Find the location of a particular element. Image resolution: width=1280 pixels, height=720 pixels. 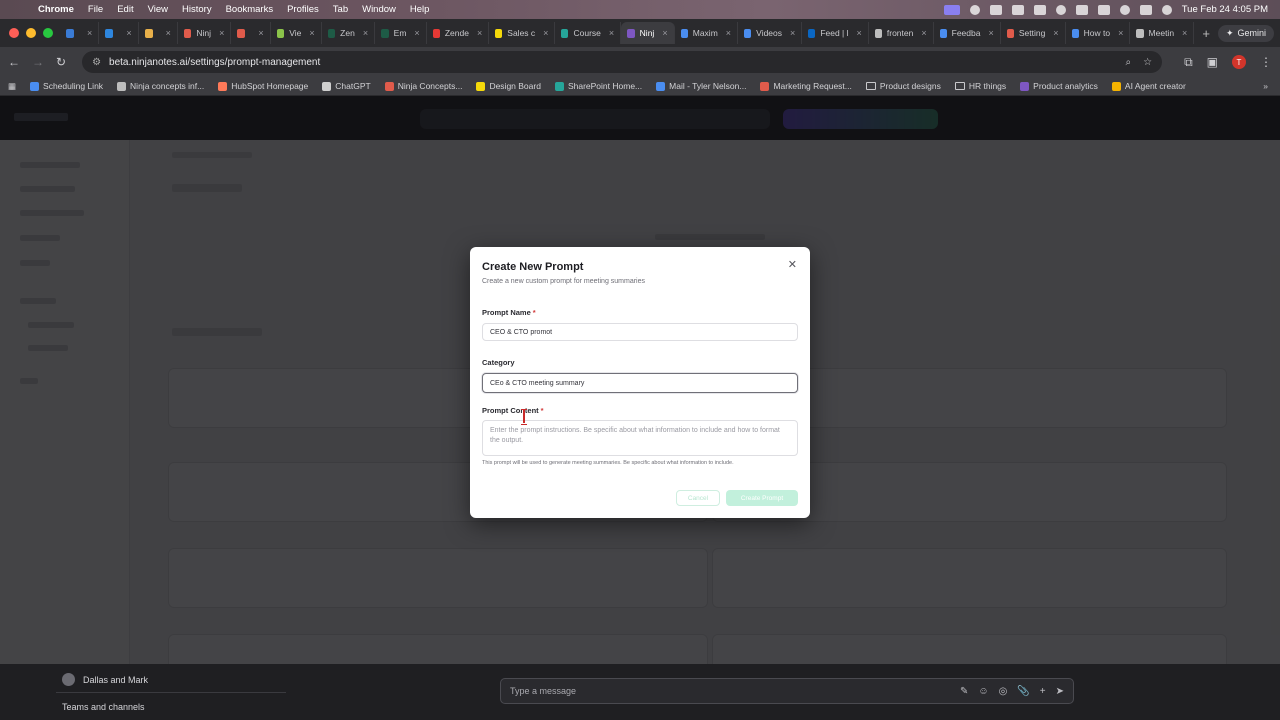

status-icon is located at coordinates (974, 9).